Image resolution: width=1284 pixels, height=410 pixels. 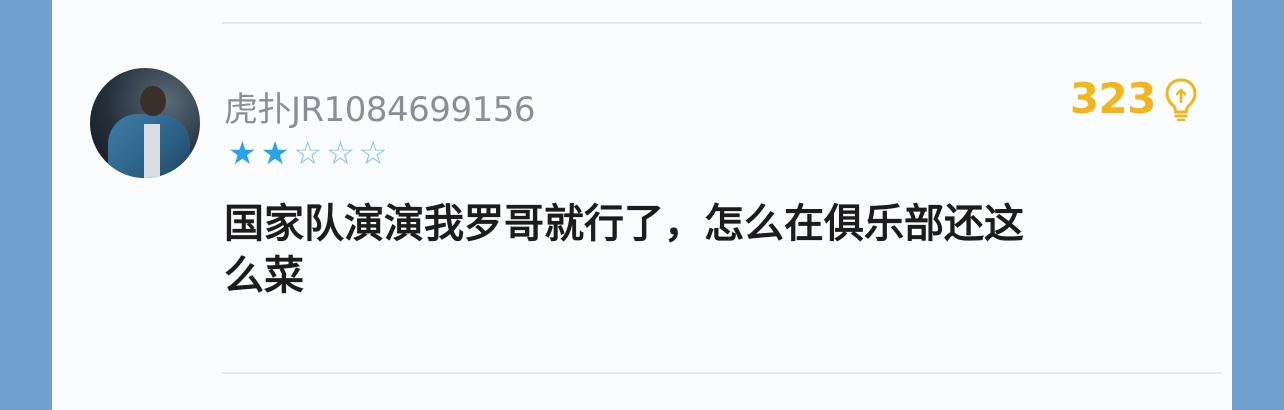 What do you see at coordinates (624, 224) in the screenshot?
I see `comment-text-line: 国家队演演我罗哥就行了，怎么在俱乐部还这` at bounding box center [624, 224].